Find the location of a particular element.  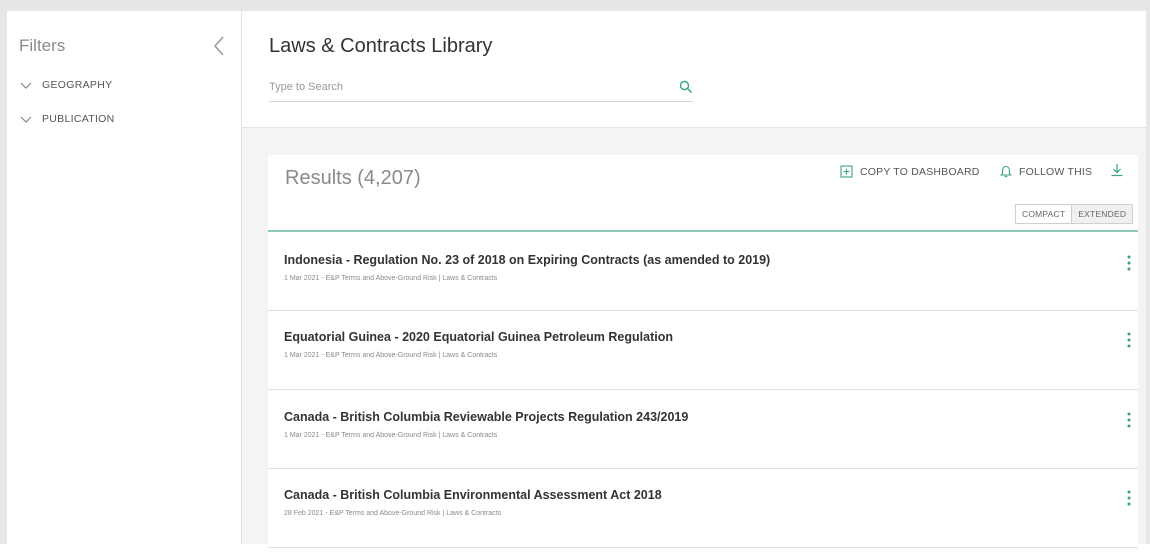

search-icon is located at coordinates (686, 87).